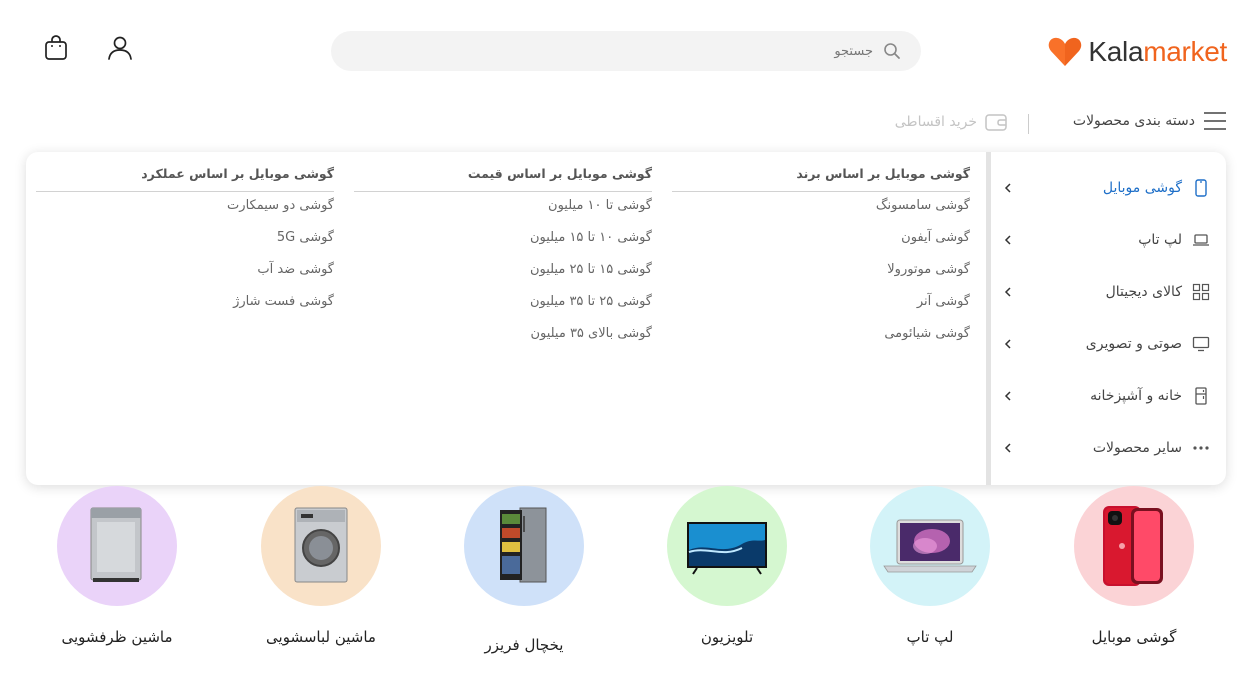 This screenshot has width=1253, height=687. I want to click on menu-link: گوشی ضد آب, so click(295, 269).